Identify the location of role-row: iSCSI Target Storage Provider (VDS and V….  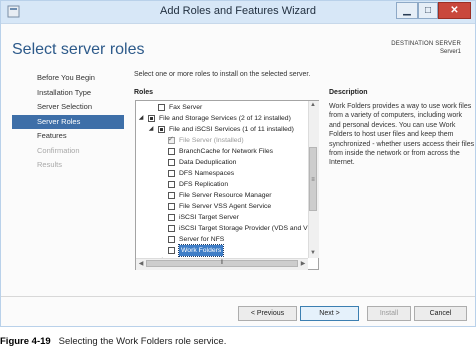
(226, 228).